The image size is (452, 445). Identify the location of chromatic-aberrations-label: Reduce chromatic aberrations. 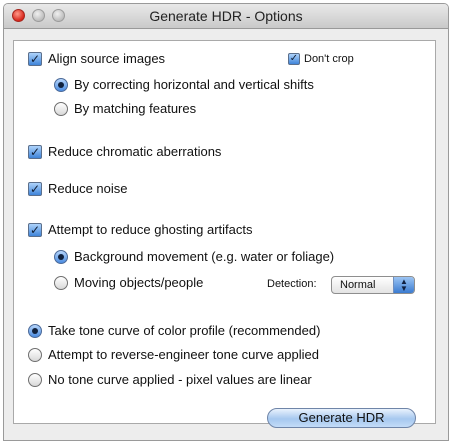
(135, 151).